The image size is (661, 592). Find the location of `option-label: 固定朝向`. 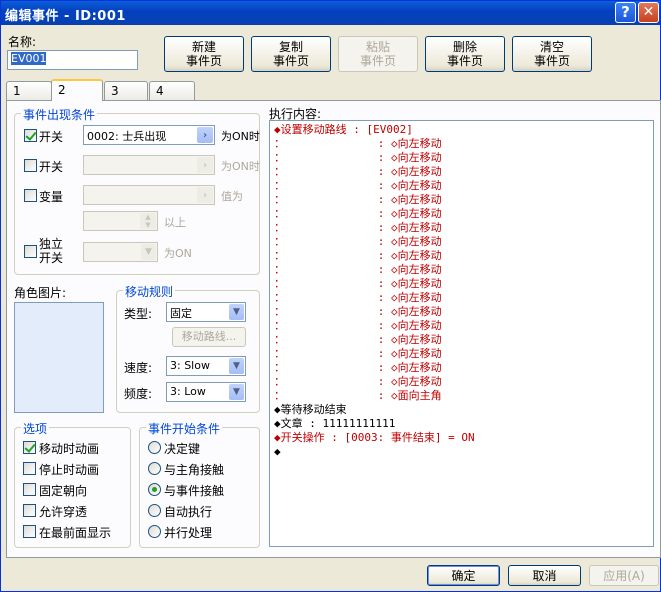

option-label: 固定朝向 is located at coordinates (63, 491).